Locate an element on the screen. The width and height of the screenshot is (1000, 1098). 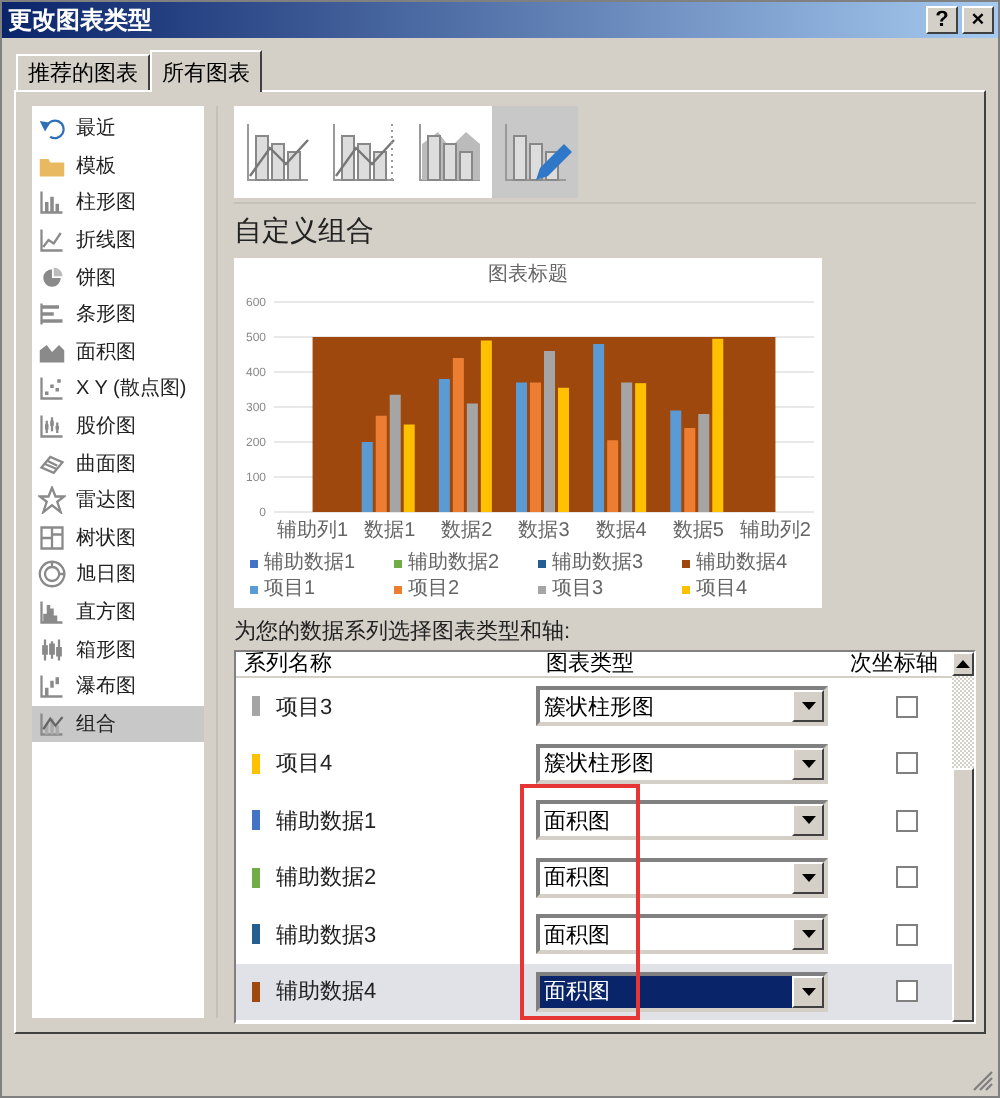
legend-item: 项目2 is located at coordinates (427, 589).